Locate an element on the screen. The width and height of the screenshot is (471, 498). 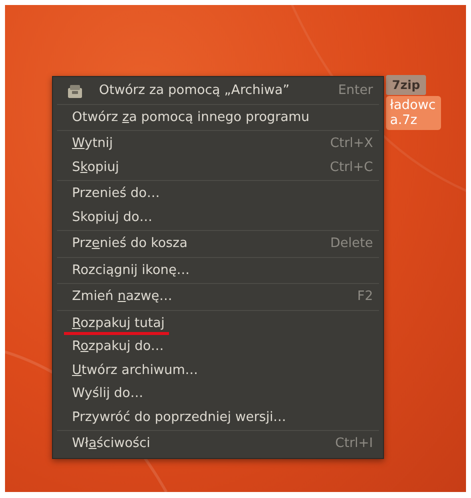
menu-item-label: Właściwości is located at coordinates (111, 444).